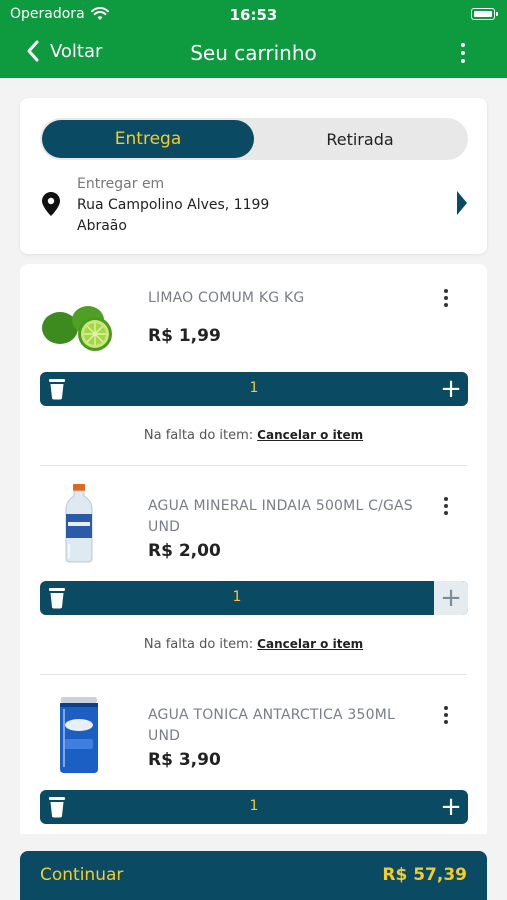 The height and width of the screenshot is (900, 507). I want to click on item-name: AGUA TONICA ANTARCTICA 350ML UND, so click(272, 725).